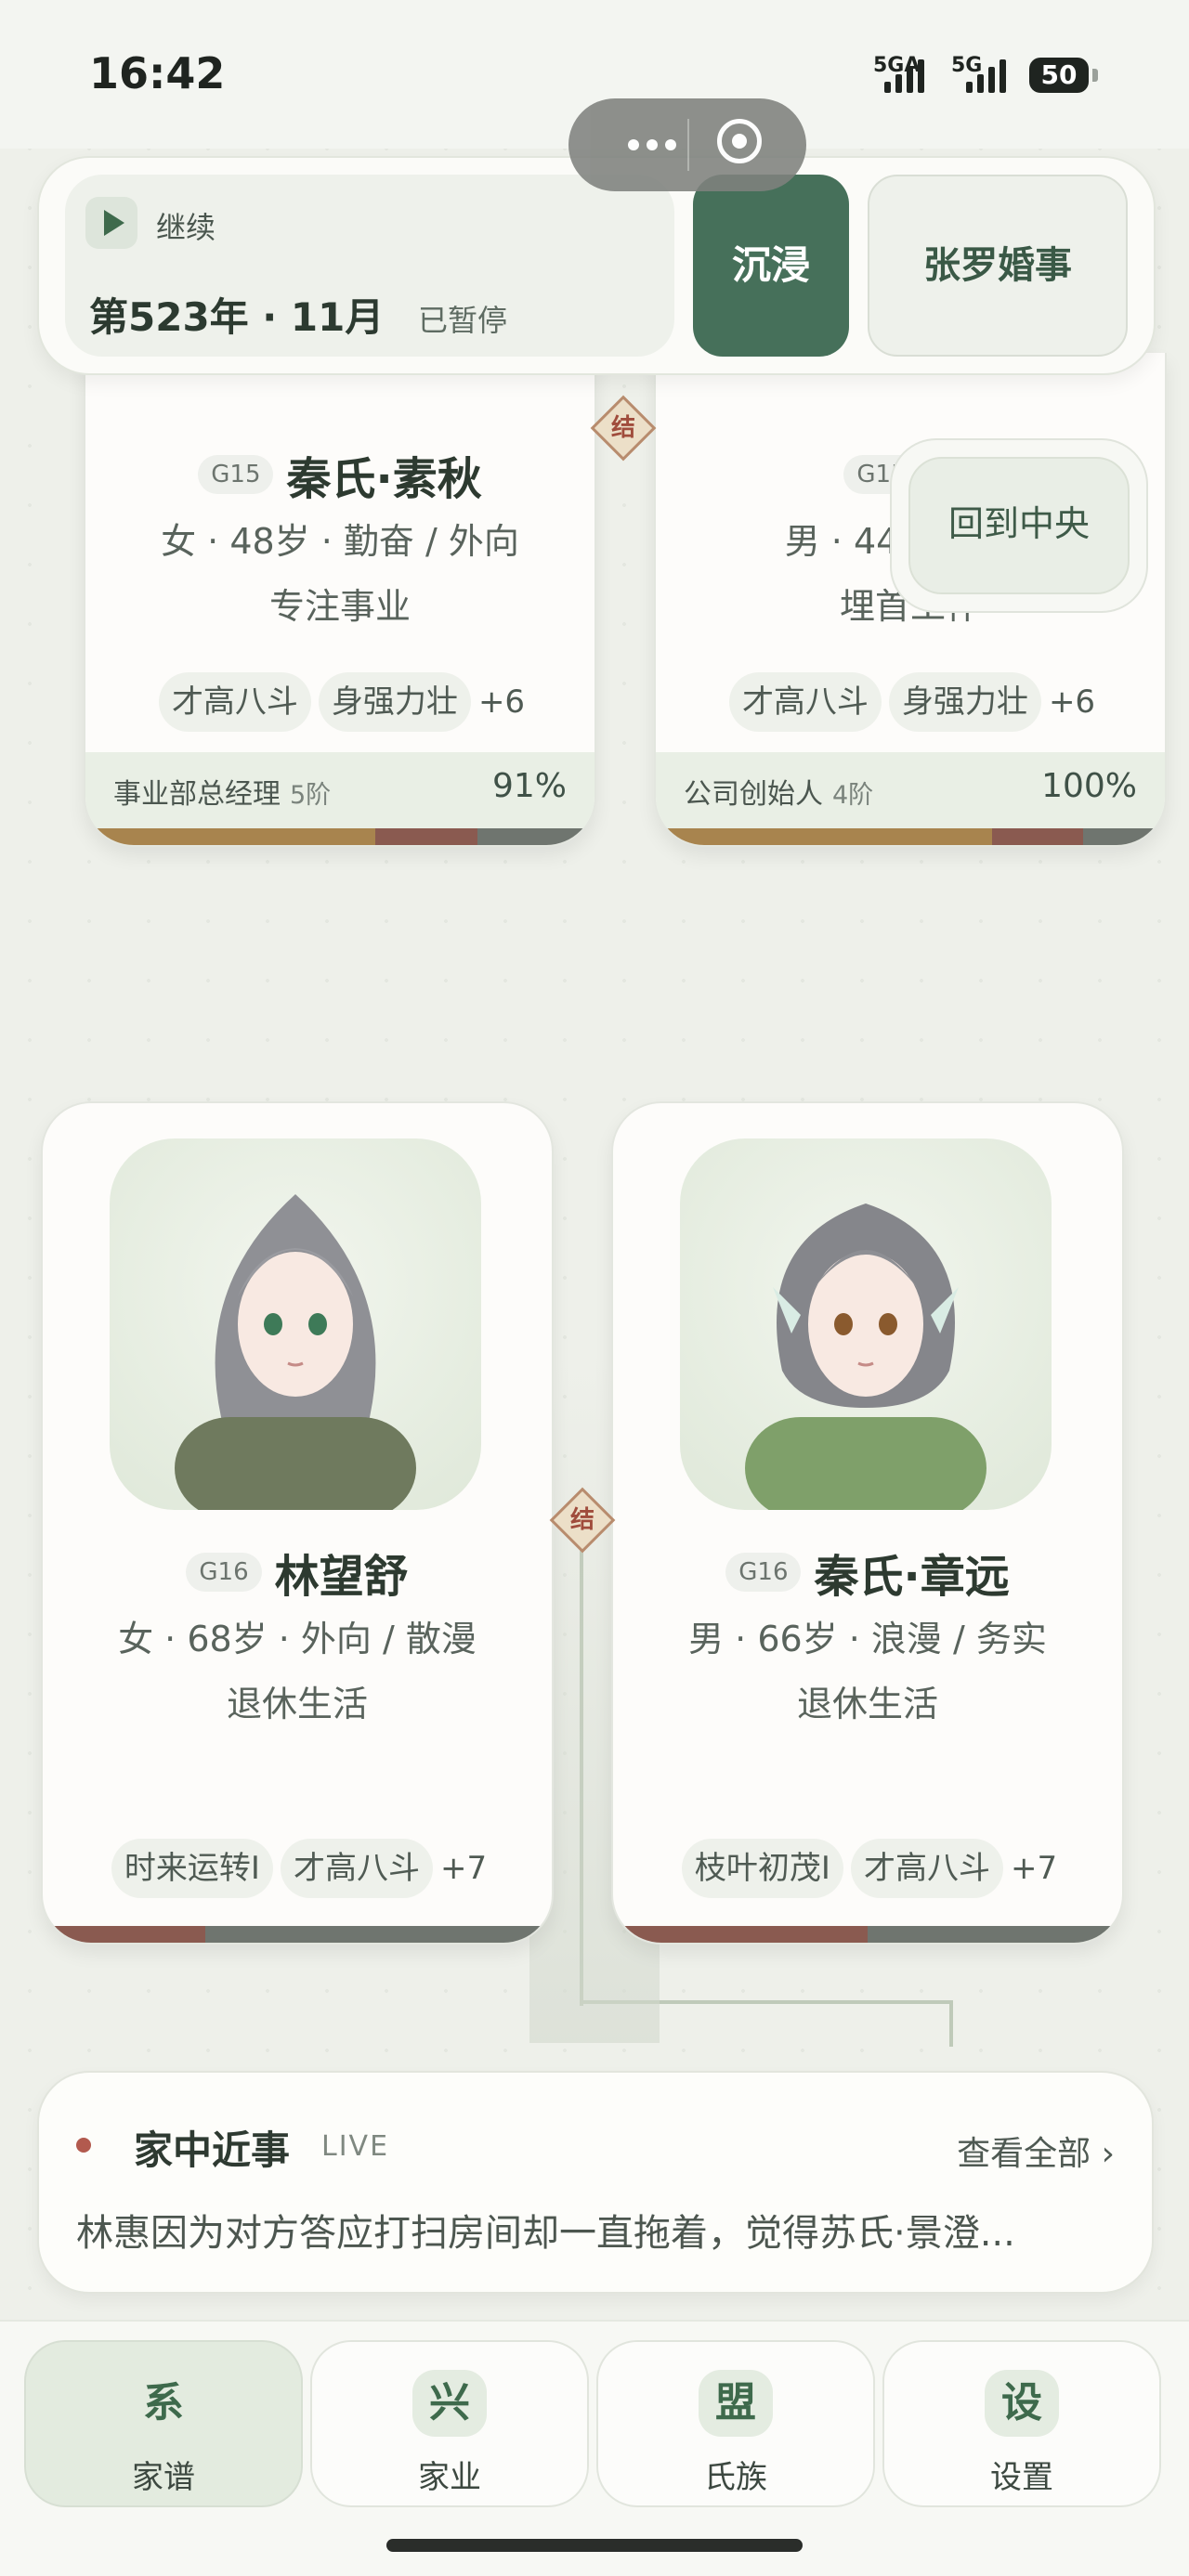 Image resolution: width=1189 pixels, height=2576 pixels. Describe the element at coordinates (236, 474) in the screenshot. I see `generation-badge: G15` at that location.